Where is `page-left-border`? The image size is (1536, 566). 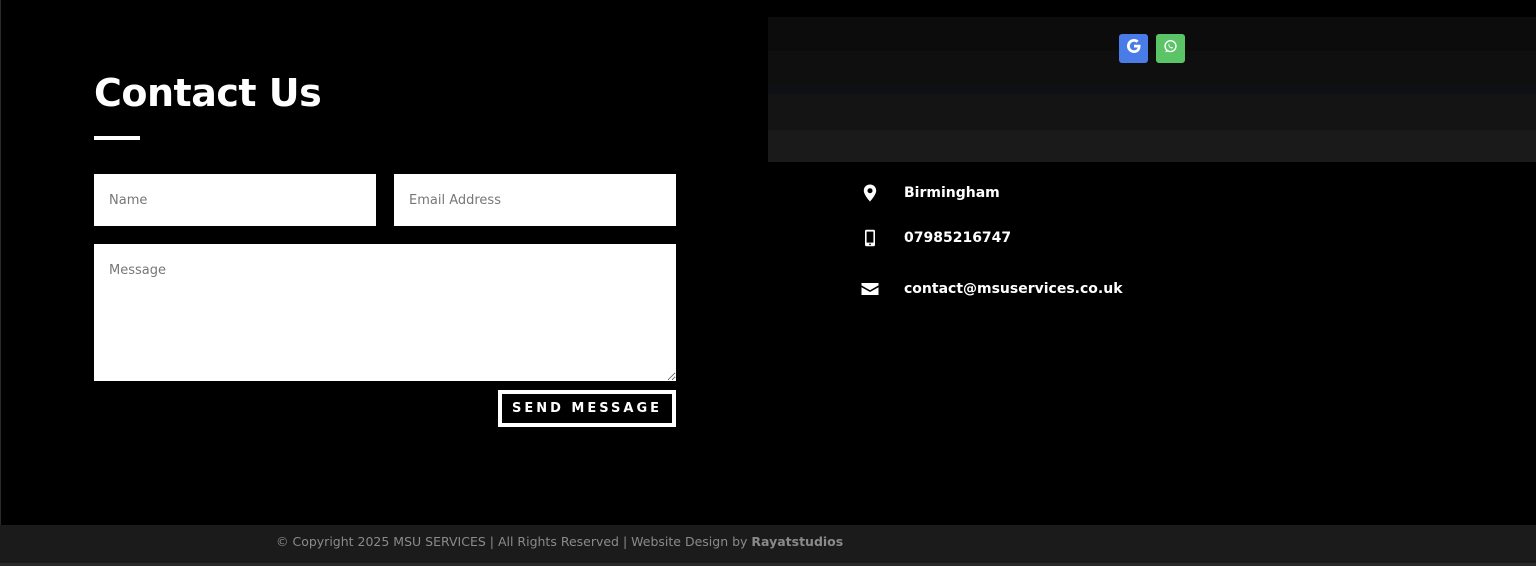
page-left-border is located at coordinates (0, 283).